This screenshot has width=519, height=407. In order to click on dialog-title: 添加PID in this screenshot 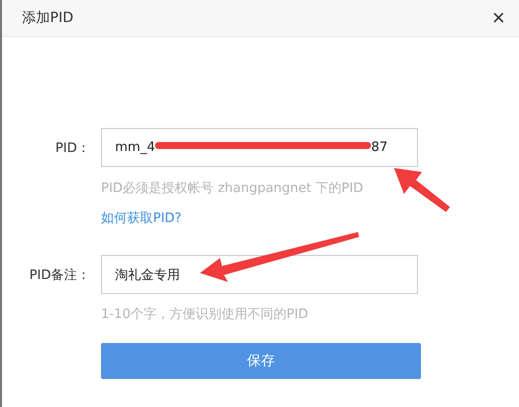, I will do `click(48, 18)`.